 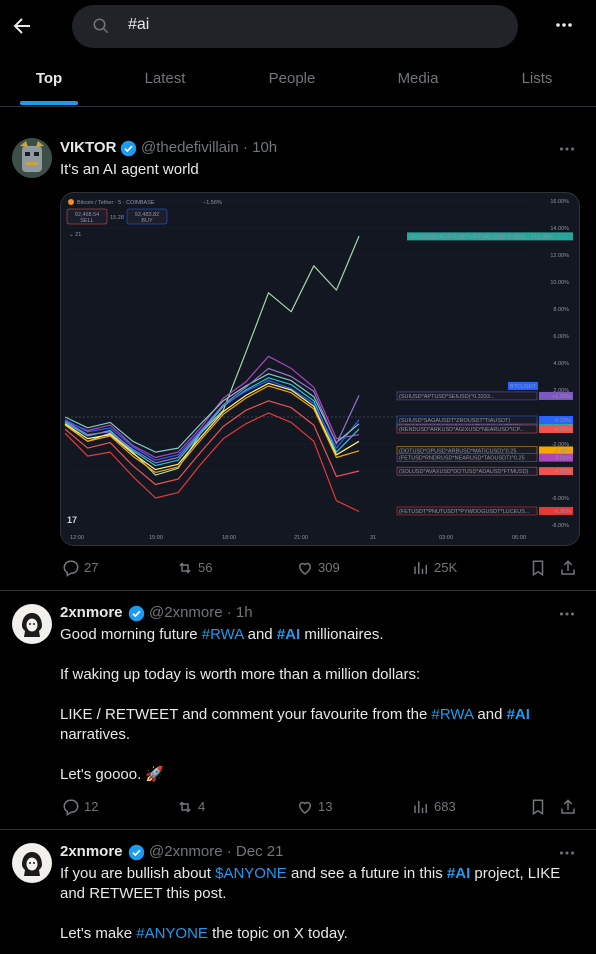 What do you see at coordinates (117, 218) in the screenshot?
I see `spread: 15.28` at bounding box center [117, 218].